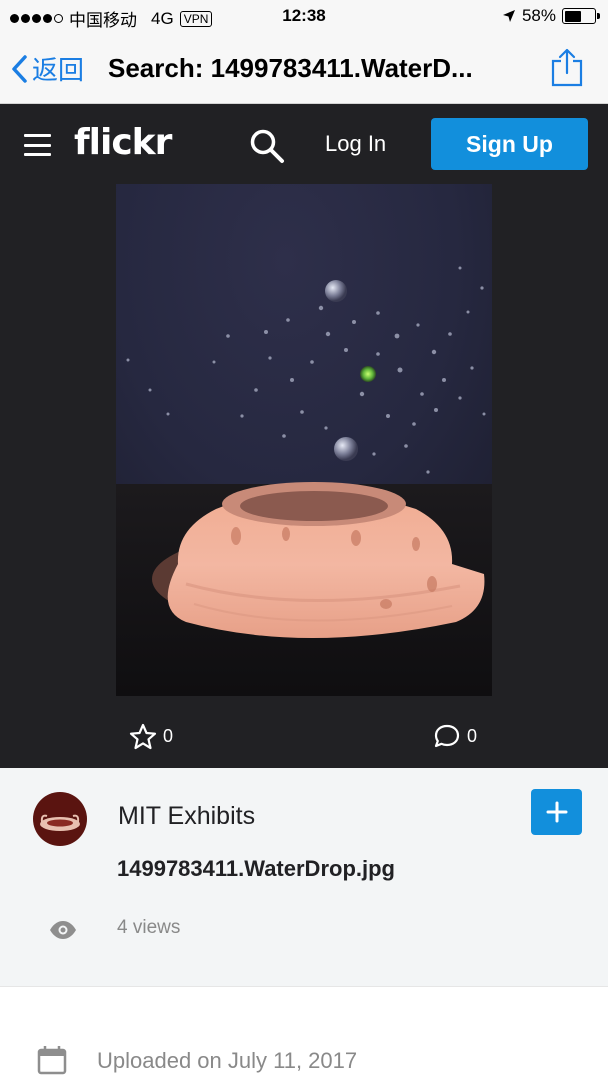 The image size is (608, 1080). I want to click on avatar-image, so click(60, 819).